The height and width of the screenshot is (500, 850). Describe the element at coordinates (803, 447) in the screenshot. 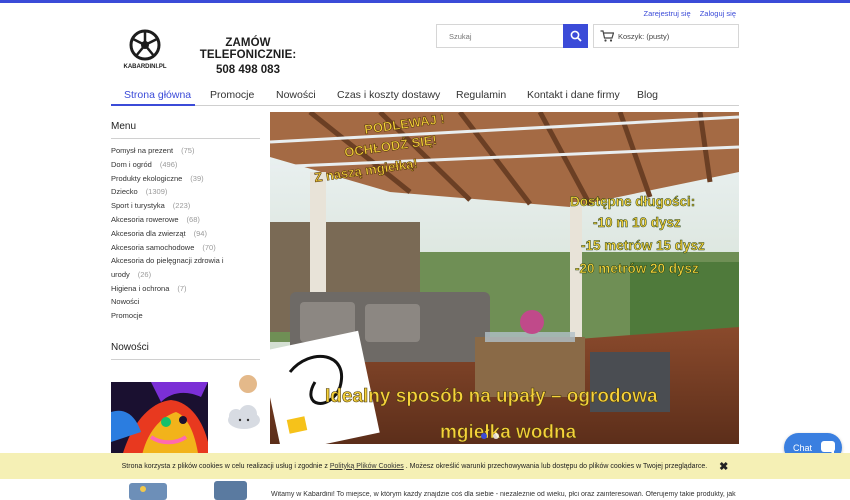

I see `chat-label: Chat` at that location.